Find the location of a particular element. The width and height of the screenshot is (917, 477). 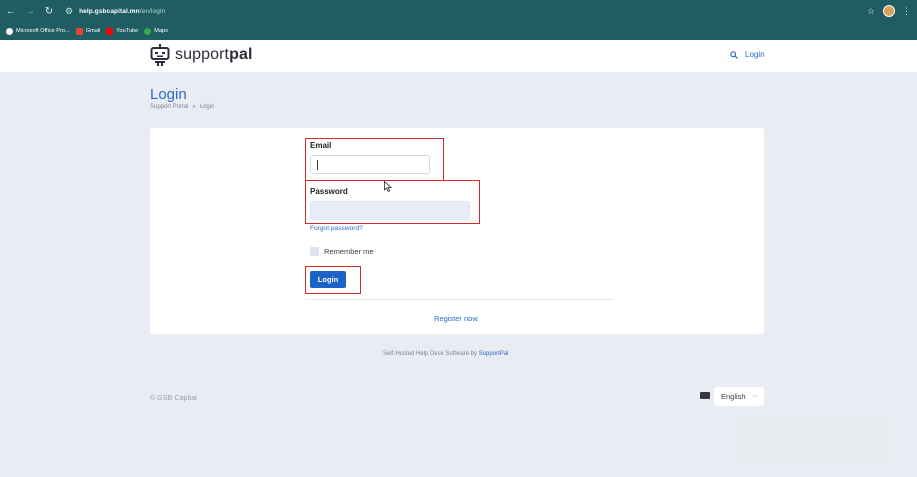

header-login-link: Login is located at coordinates (747, 54).